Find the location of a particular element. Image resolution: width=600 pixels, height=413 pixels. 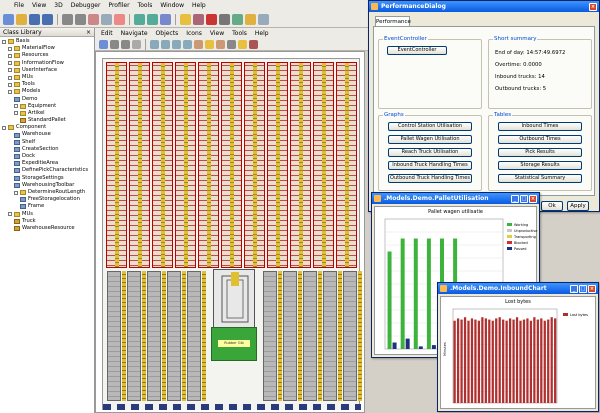

event-controller-button: EventController is located at coordinates (417, 50).